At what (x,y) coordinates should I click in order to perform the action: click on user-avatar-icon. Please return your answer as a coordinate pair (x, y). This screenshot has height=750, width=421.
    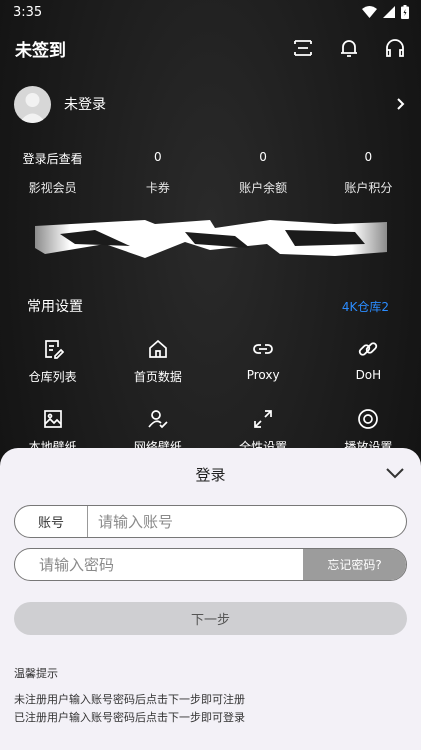
    Looking at the image, I should click on (32, 107).